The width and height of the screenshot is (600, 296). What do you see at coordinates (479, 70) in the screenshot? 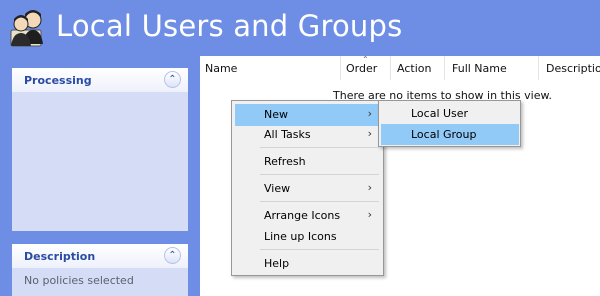
I see `column-header-full-name: Full Name` at bounding box center [479, 70].